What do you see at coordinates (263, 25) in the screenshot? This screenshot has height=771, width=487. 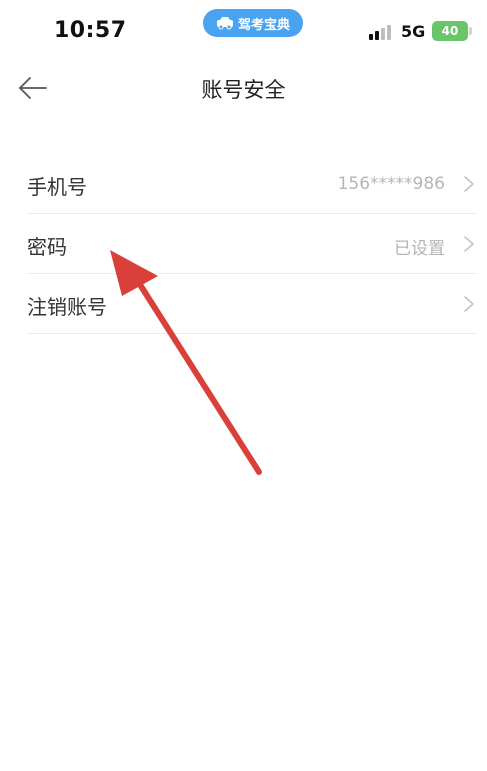 I see `app-pill-label: 驾考宝典` at bounding box center [263, 25].